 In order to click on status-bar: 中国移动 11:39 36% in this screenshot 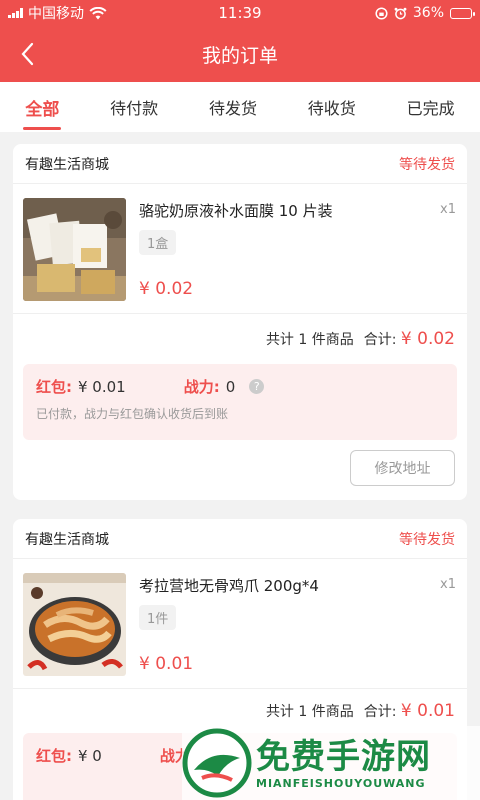, I will do `click(240, 13)`.